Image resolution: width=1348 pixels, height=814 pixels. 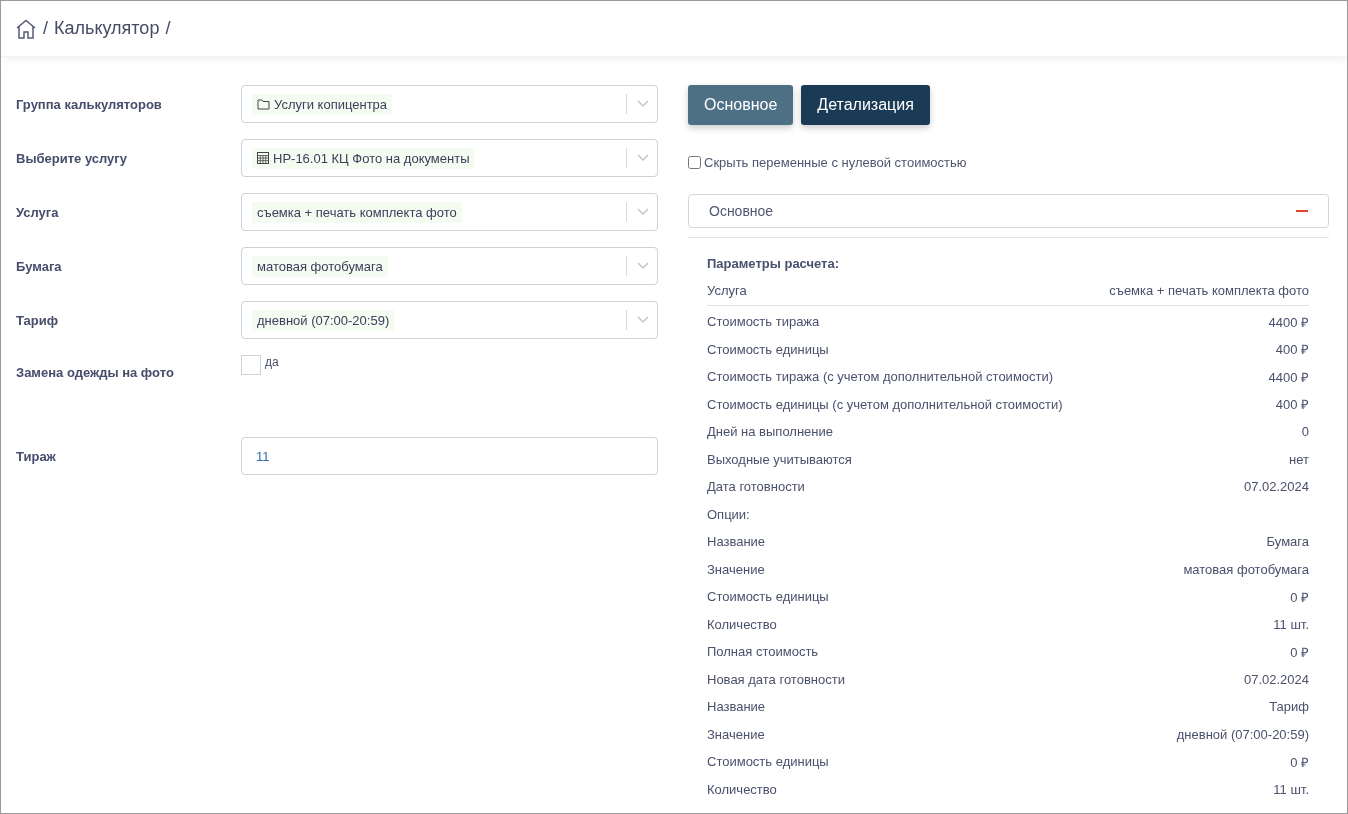 What do you see at coordinates (107, 28) in the screenshot?
I see `breadcrumb-text: Калькулятор` at bounding box center [107, 28].